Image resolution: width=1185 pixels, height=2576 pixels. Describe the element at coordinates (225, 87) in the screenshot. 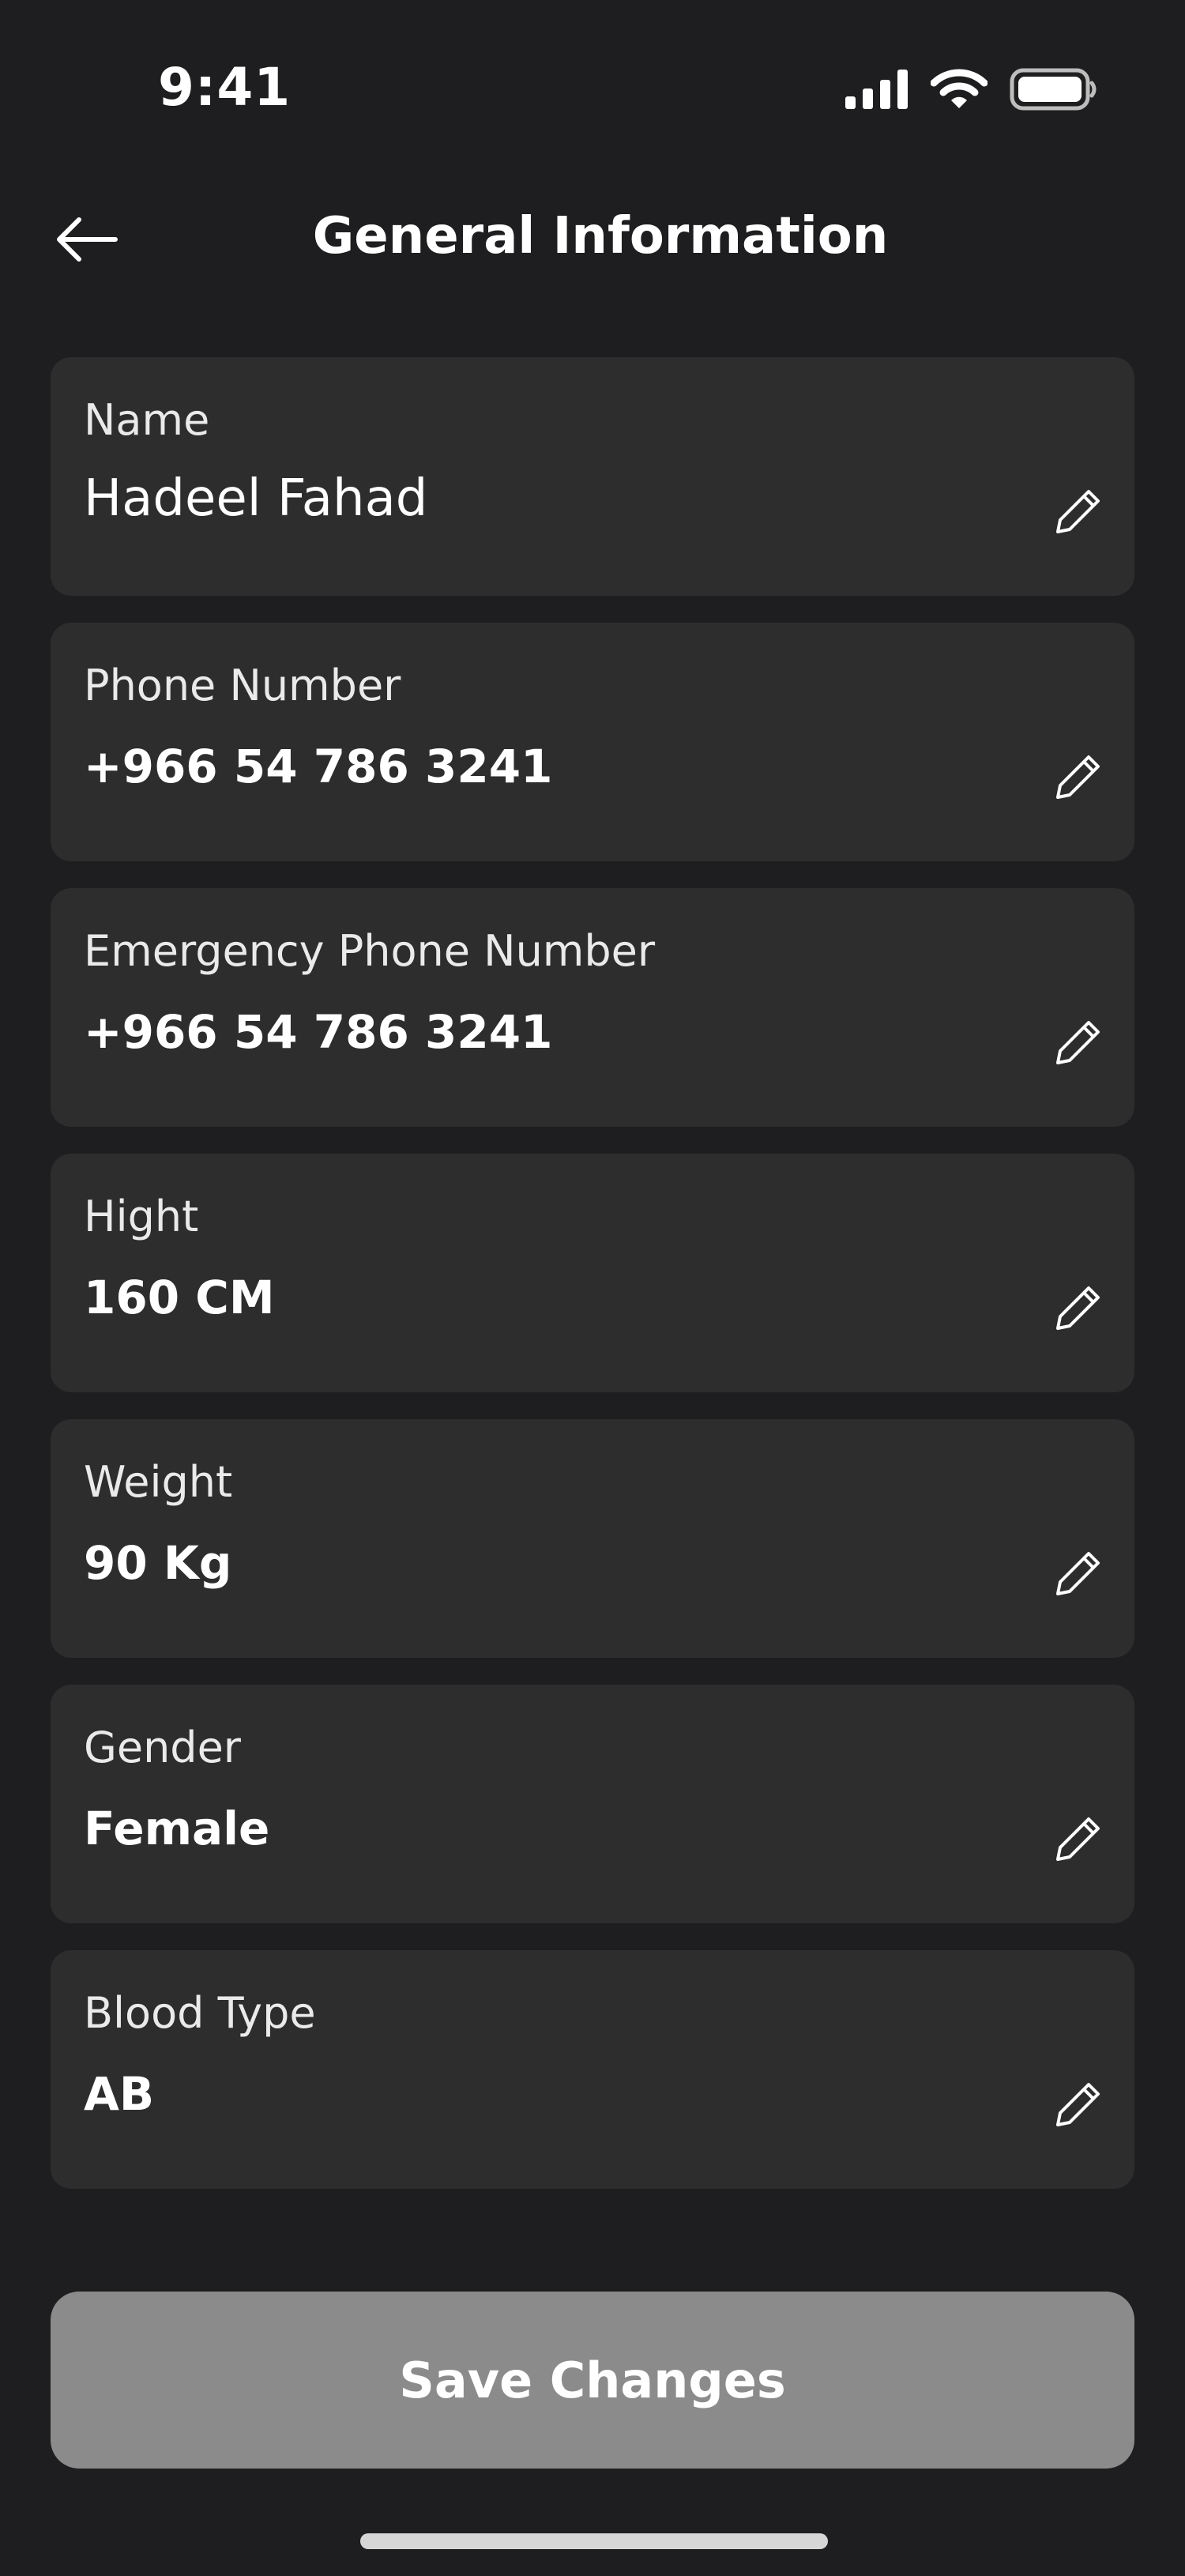

I see `status-time: 9:41` at that location.